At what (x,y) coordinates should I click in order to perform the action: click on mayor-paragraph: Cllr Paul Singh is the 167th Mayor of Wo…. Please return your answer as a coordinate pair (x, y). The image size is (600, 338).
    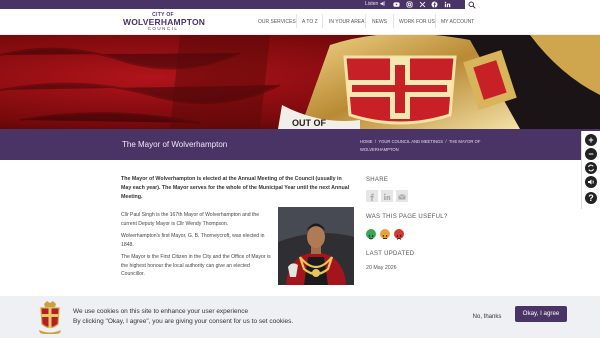
    Looking at the image, I should click on (190, 219).